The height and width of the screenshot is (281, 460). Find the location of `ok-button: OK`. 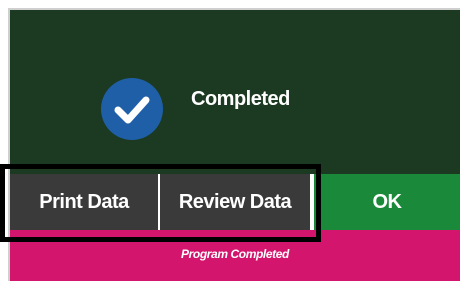

ok-button: OK is located at coordinates (386, 202).